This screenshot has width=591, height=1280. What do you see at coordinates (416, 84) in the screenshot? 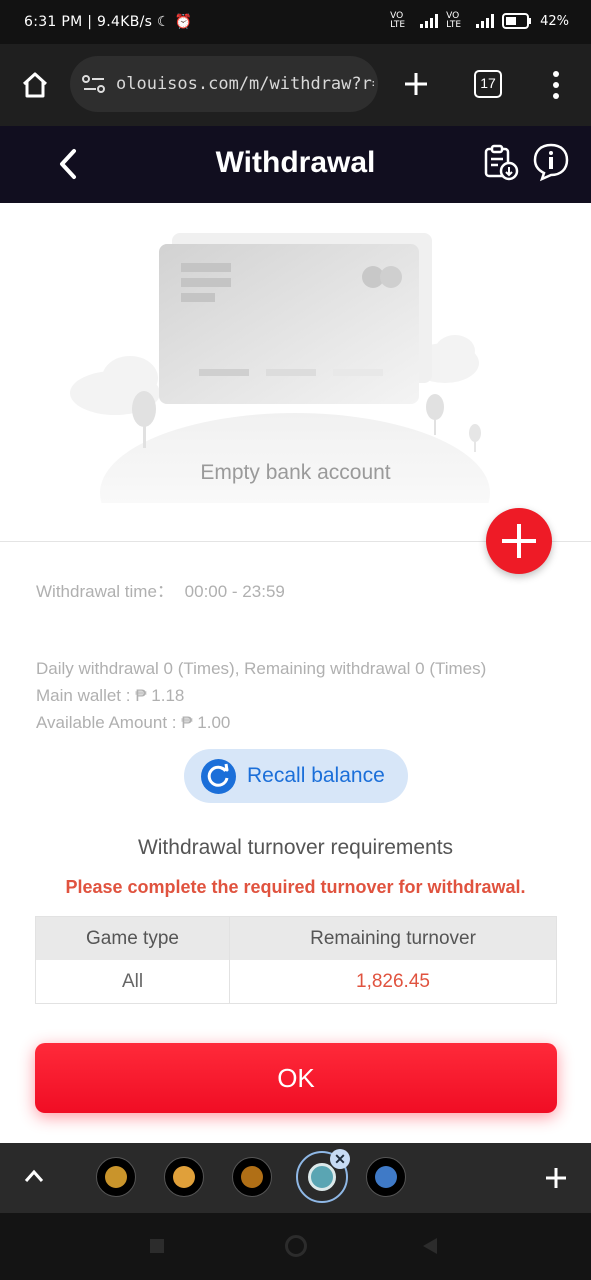
I see `new-tab-icon` at bounding box center [416, 84].